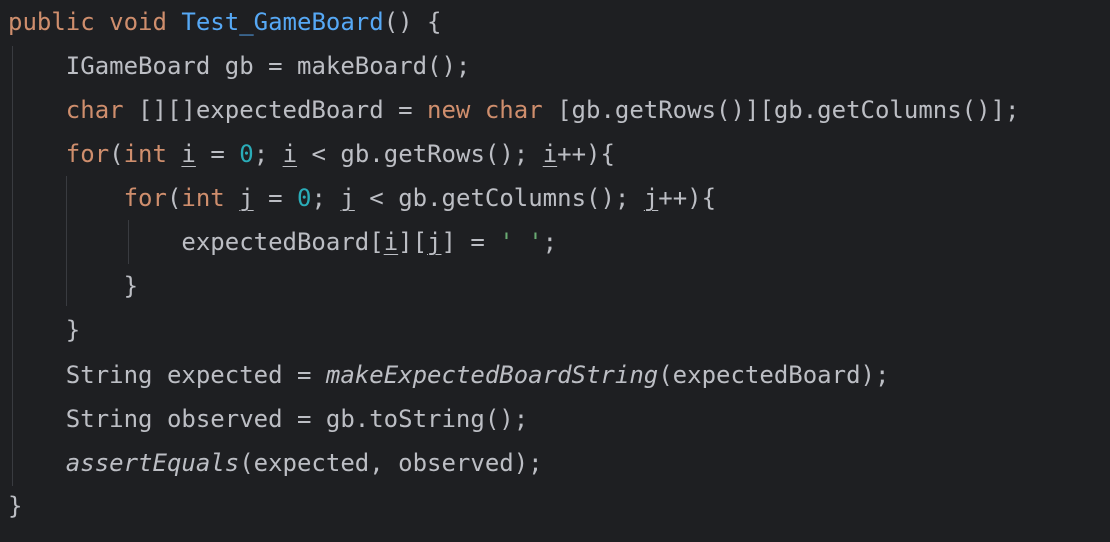  Describe the element at coordinates (449, 110) in the screenshot. I see `keyword-new: new` at that location.